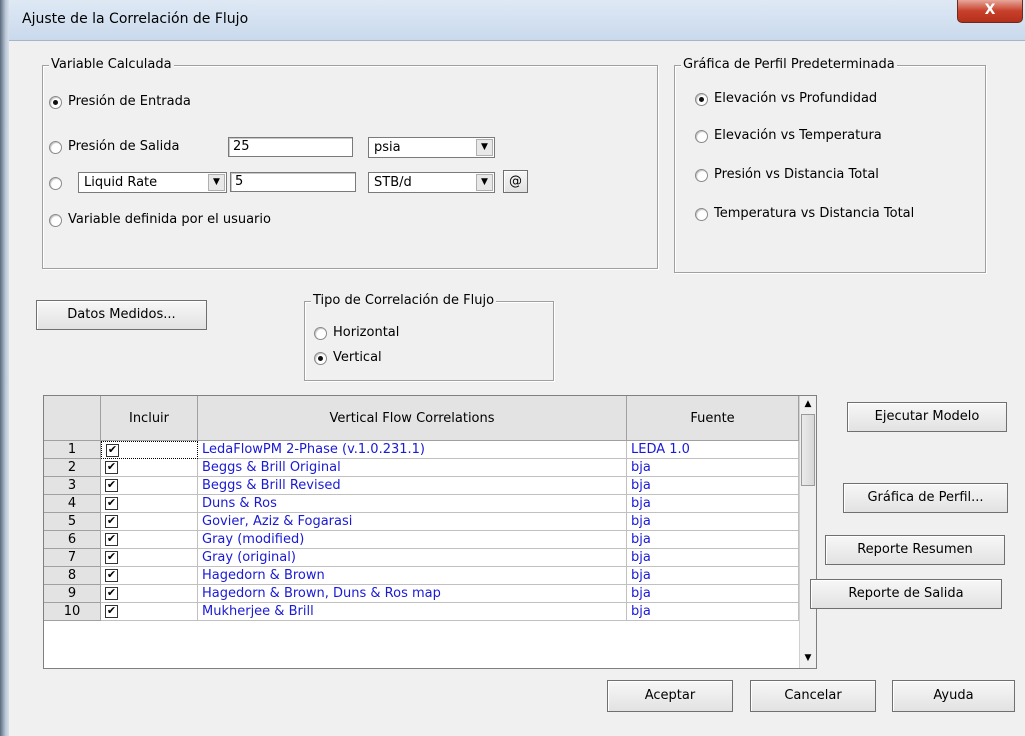 The image size is (1025, 736). What do you see at coordinates (72, 468) in the screenshot?
I see `row-number: 2` at bounding box center [72, 468].